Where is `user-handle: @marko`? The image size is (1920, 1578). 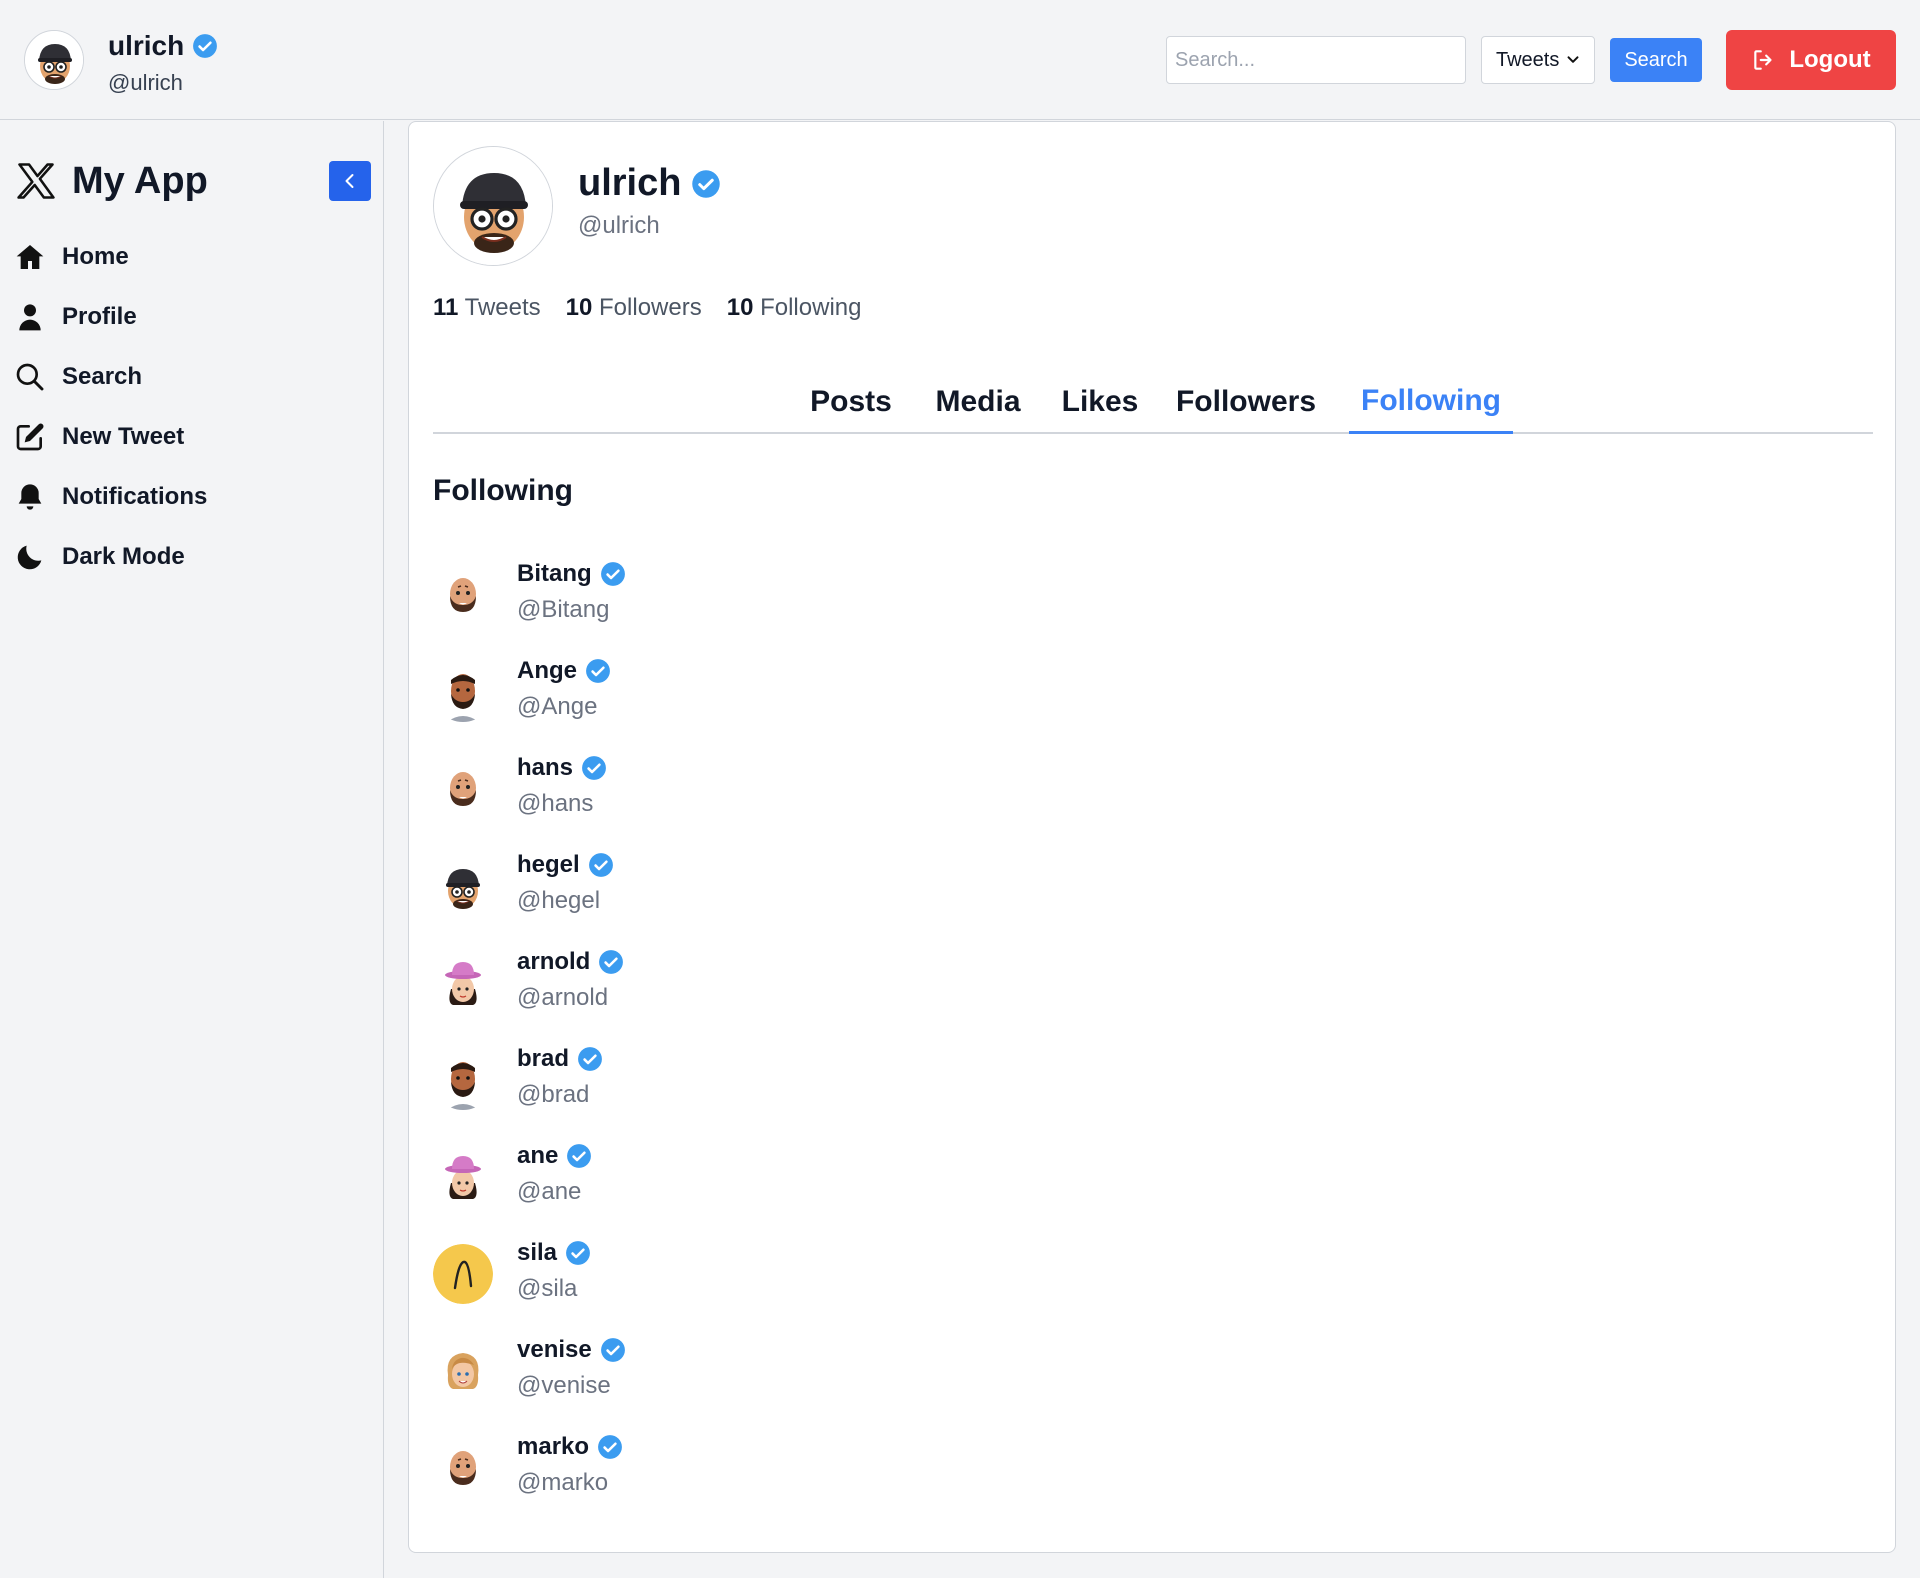
user-handle: @marko is located at coordinates (563, 1482).